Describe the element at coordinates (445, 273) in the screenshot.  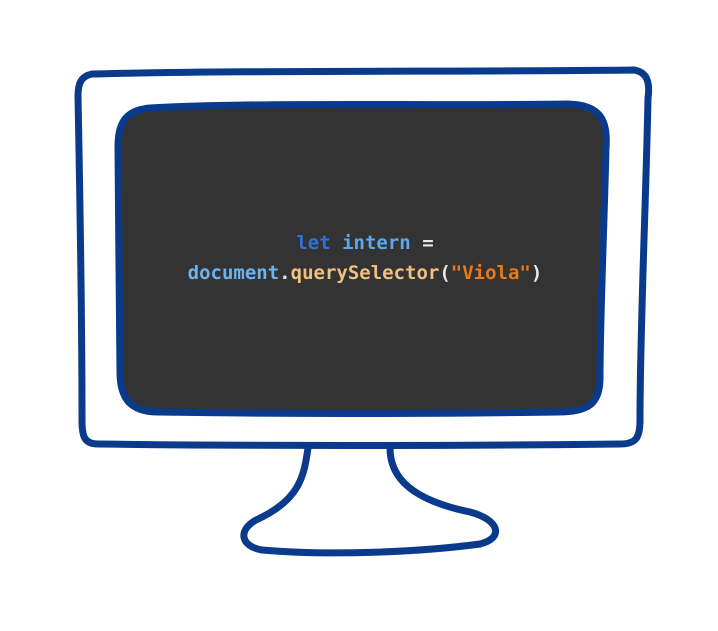
I see `code-open-paren: (` at that location.